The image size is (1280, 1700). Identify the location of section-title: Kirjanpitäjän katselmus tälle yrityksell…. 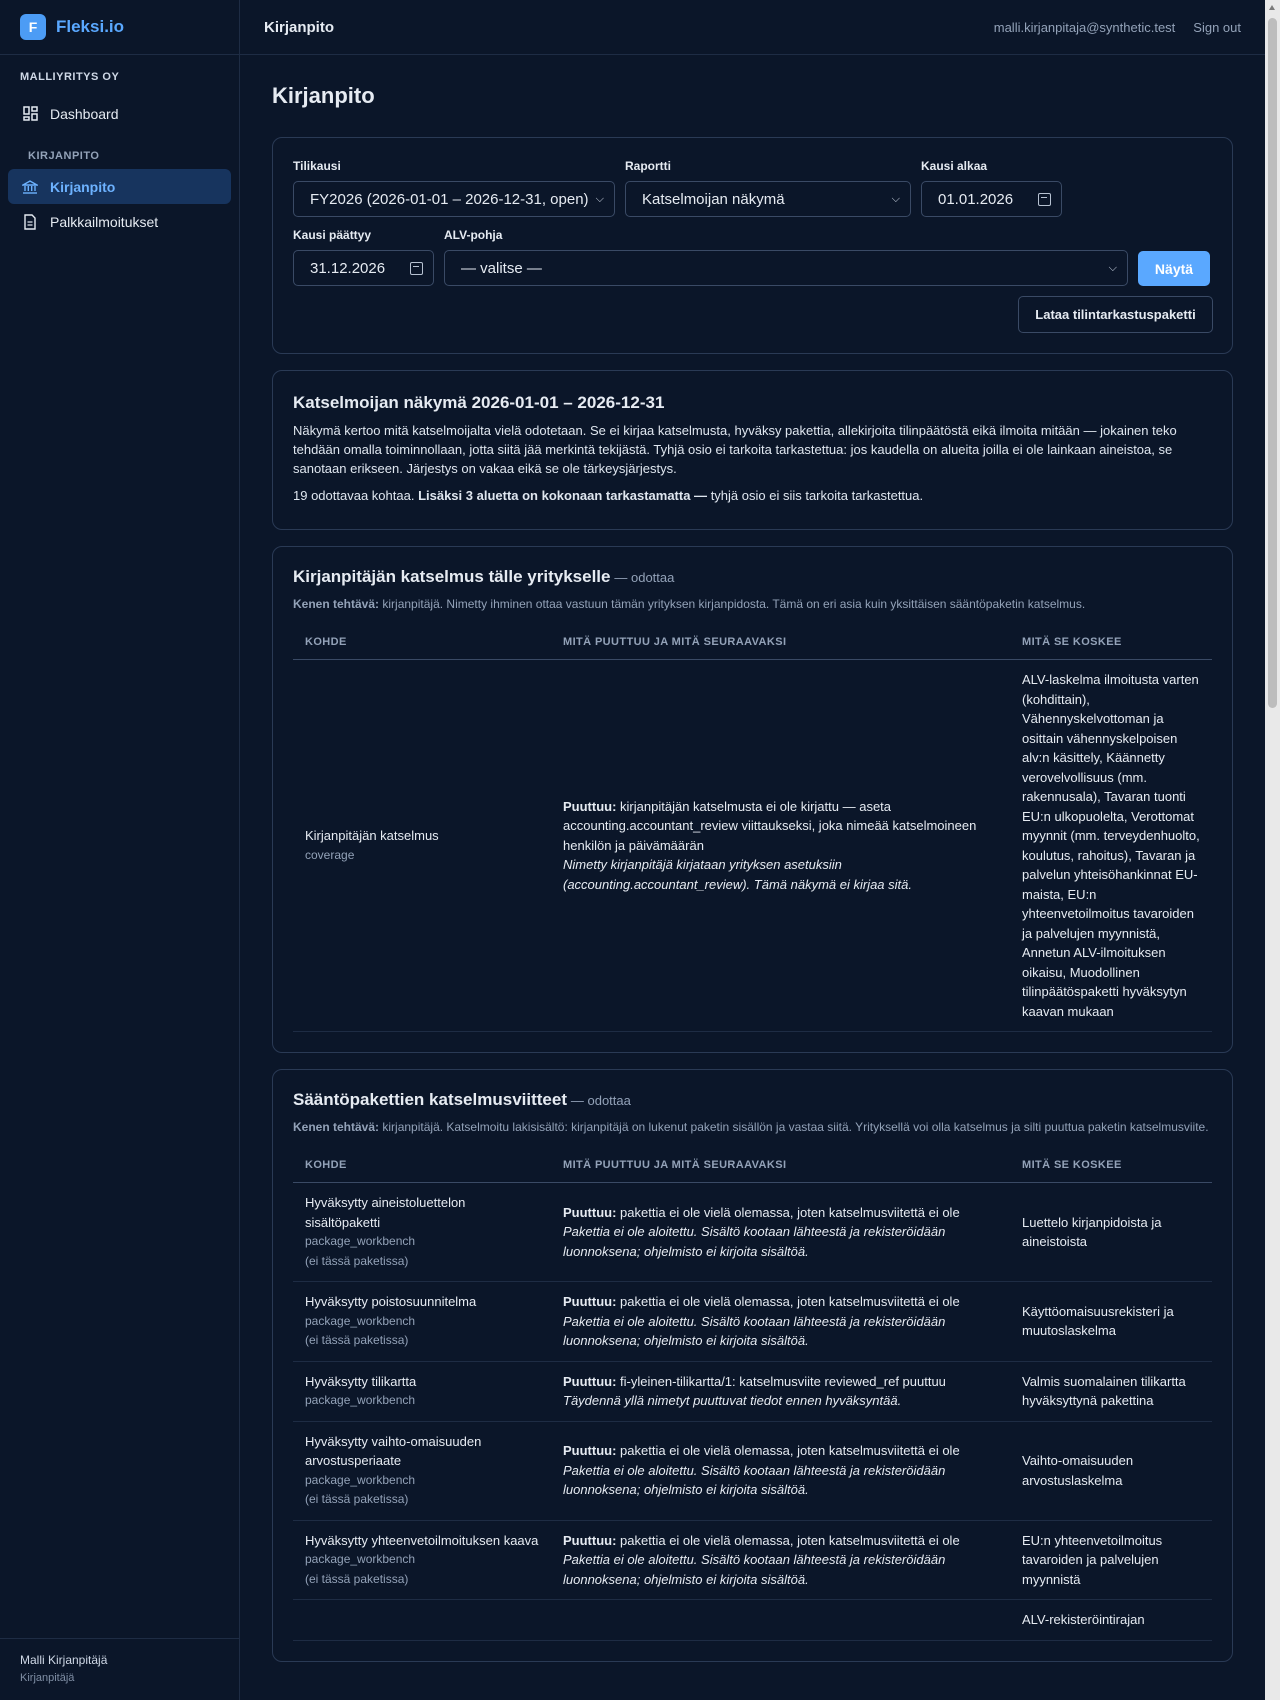
(452, 576).